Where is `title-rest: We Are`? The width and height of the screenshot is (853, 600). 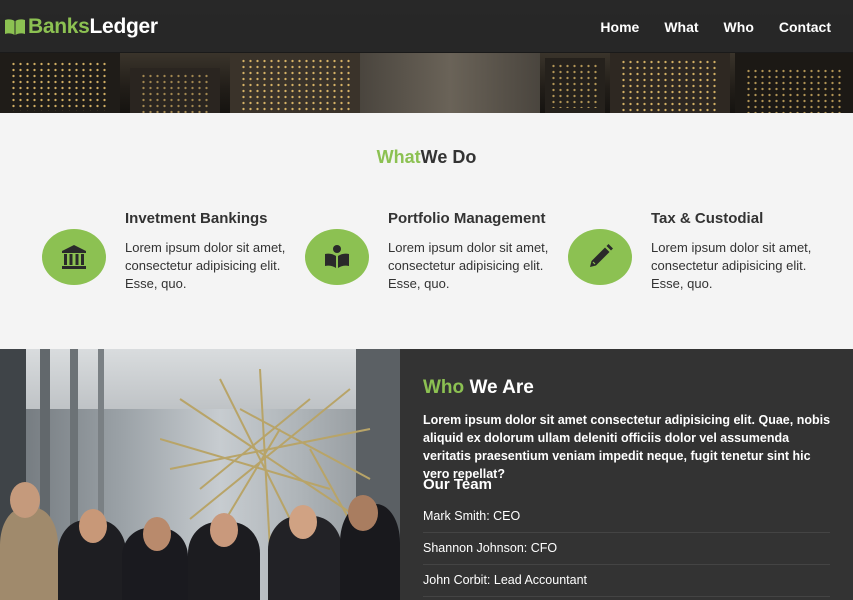
title-rest: We Are is located at coordinates (501, 387).